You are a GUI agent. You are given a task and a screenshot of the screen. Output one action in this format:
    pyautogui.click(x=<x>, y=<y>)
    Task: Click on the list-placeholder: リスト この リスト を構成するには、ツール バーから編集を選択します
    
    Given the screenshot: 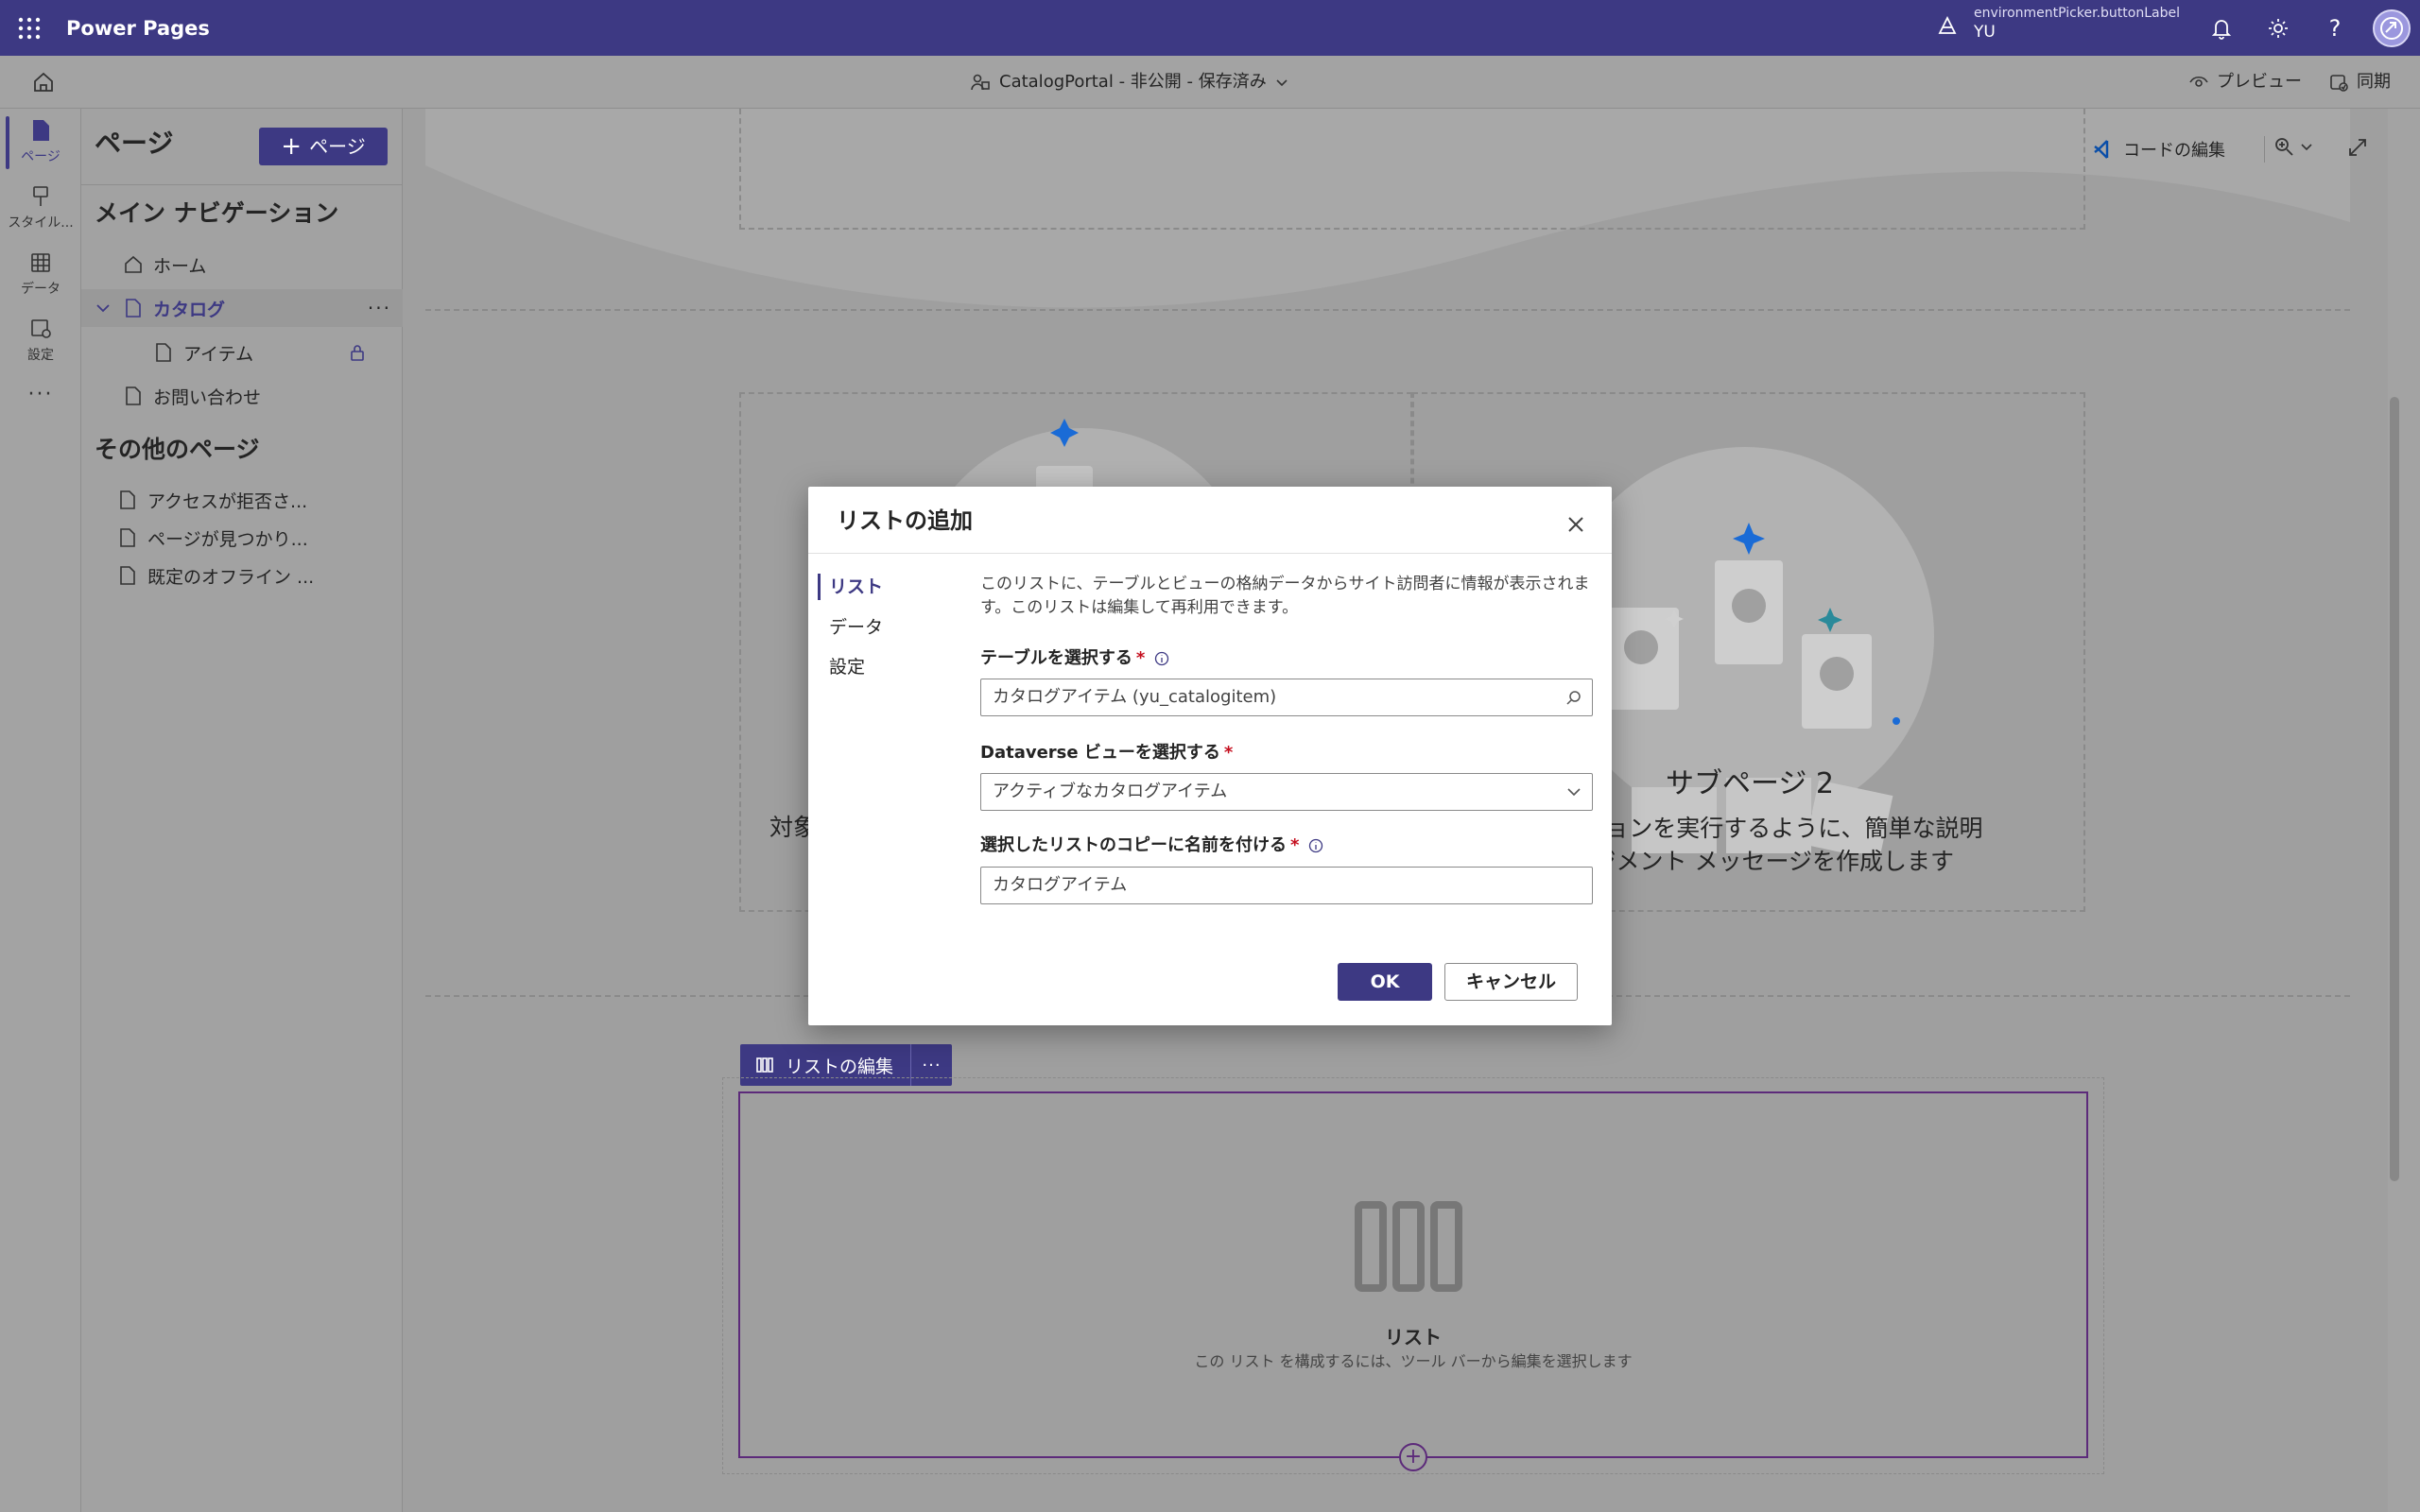 What is the action you would take?
    pyautogui.click(x=1413, y=1274)
    